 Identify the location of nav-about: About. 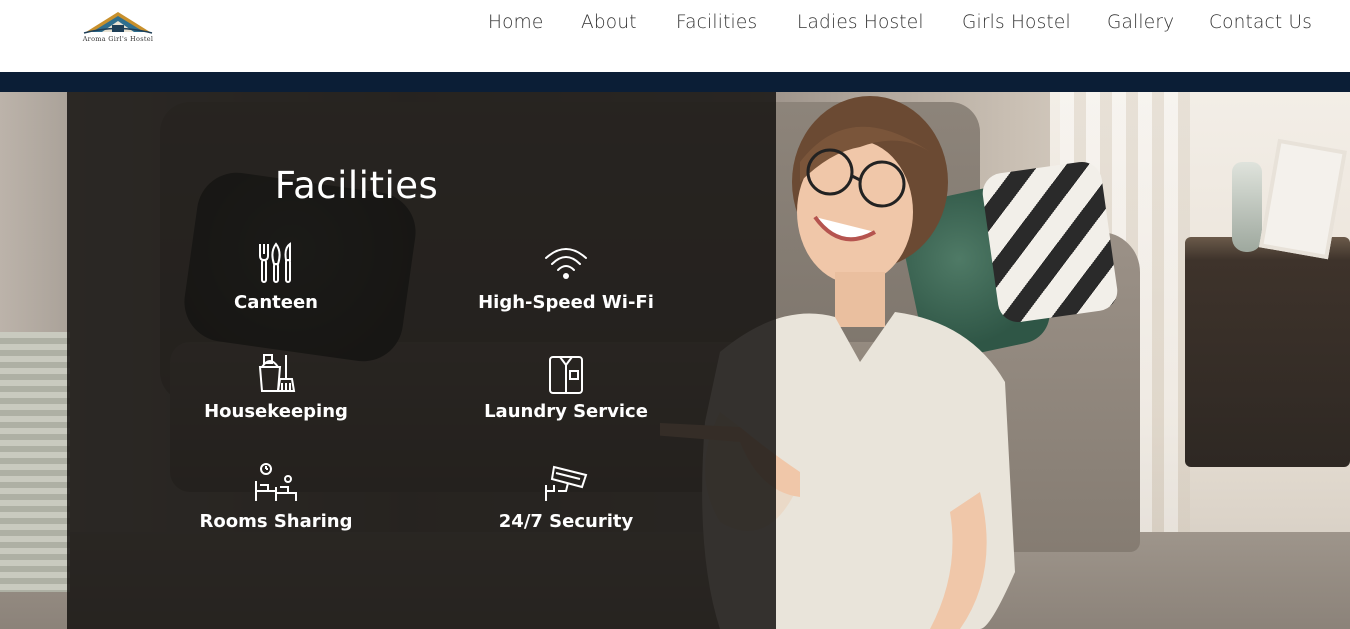
(609, 22).